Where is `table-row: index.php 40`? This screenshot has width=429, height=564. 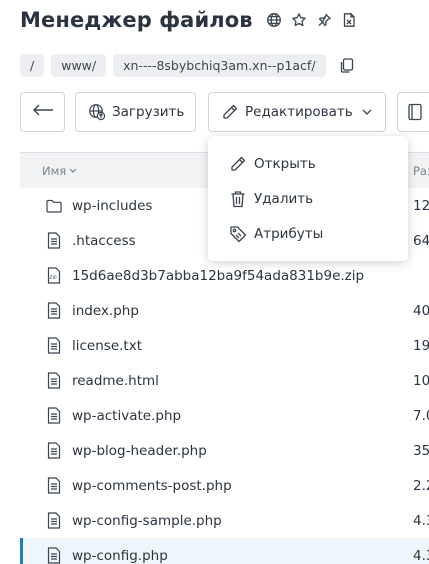
table-row: index.php 40 is located at coordinates (224, 310).